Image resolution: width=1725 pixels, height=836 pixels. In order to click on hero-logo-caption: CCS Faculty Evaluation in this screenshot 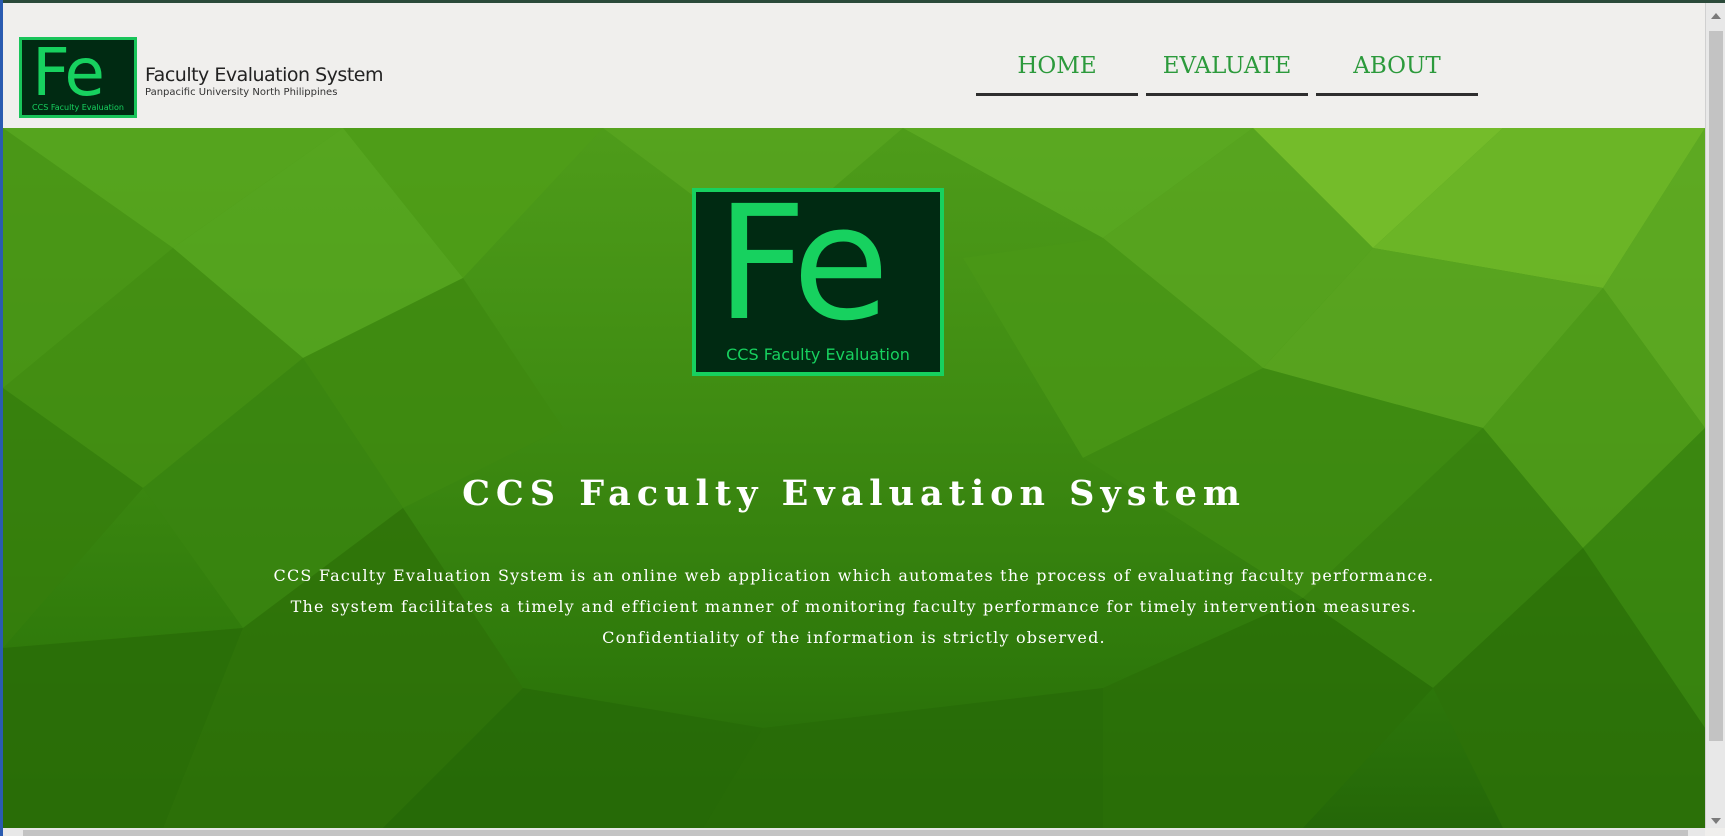, I will do `click(818, 354)`.